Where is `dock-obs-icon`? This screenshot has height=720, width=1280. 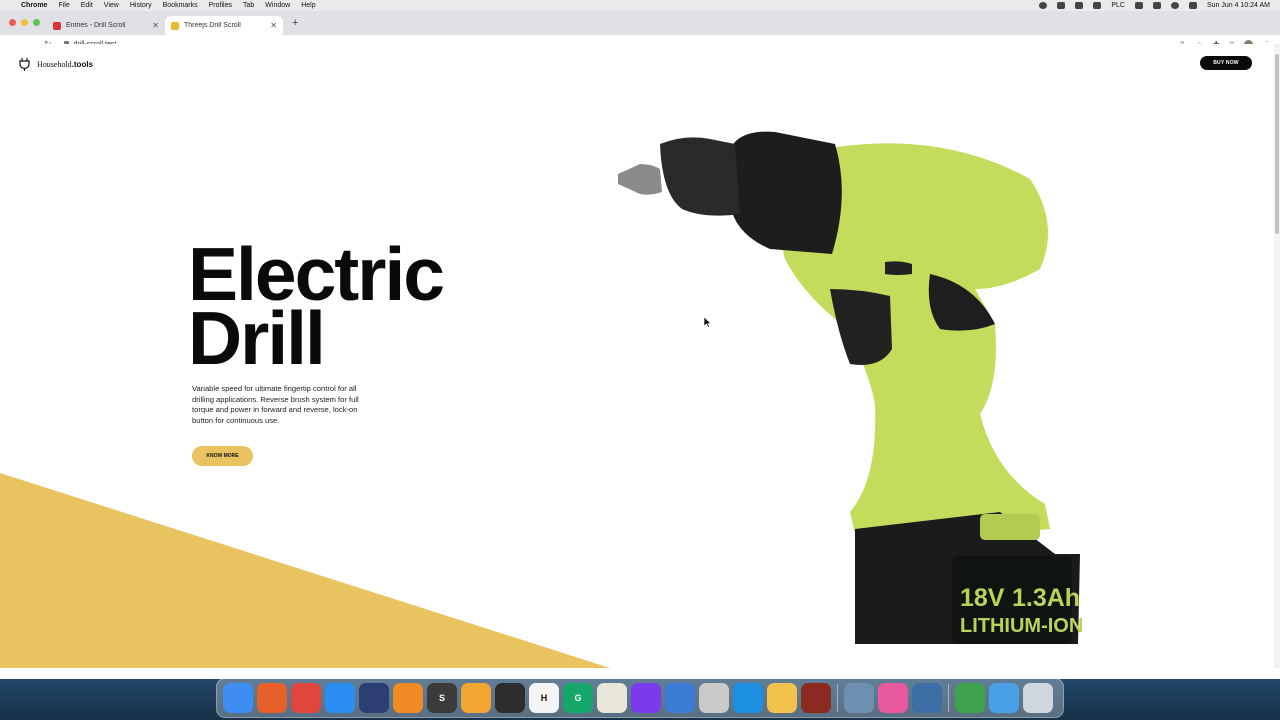
dock-obs-icon is located at coordinates (510, 698).